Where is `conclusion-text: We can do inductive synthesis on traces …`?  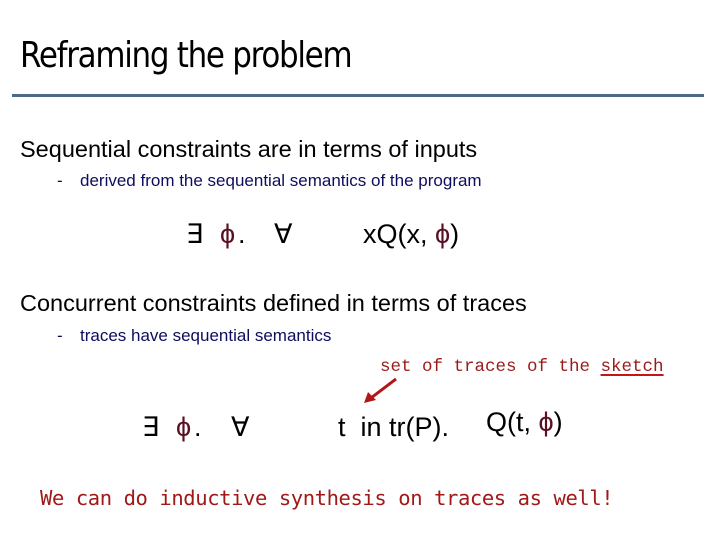
conclusion-text: We can do inductive synthesis on traces … is located at coordinates (327, 498).